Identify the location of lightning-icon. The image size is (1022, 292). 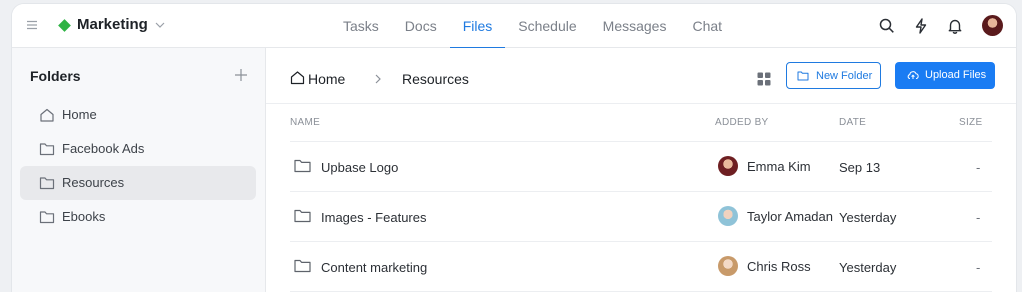
(921, 26).